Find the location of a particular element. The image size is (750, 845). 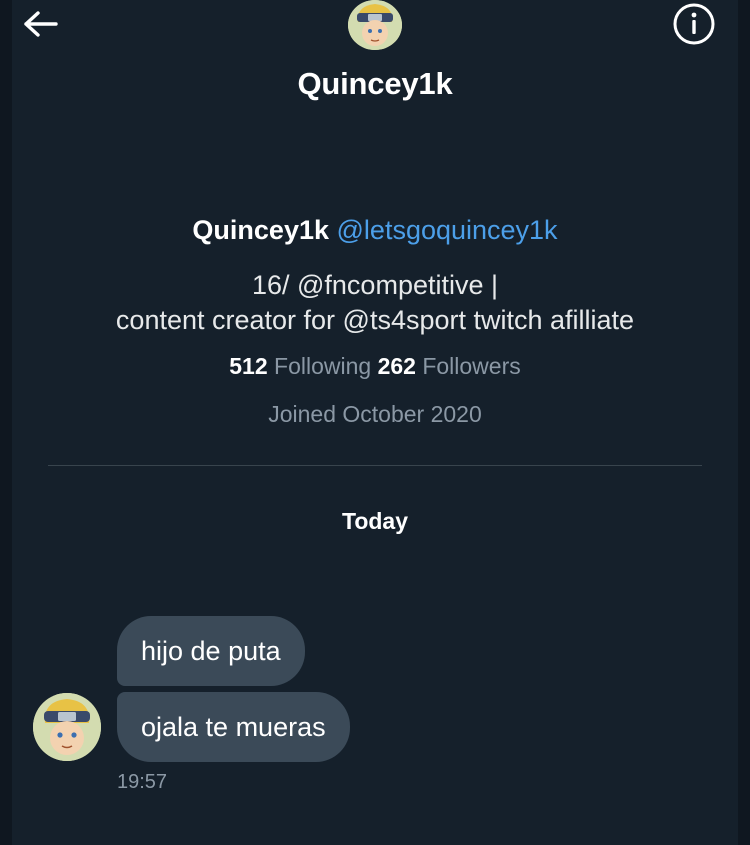

message-bubble: hijo de puta is located at coordinates (211, 651).